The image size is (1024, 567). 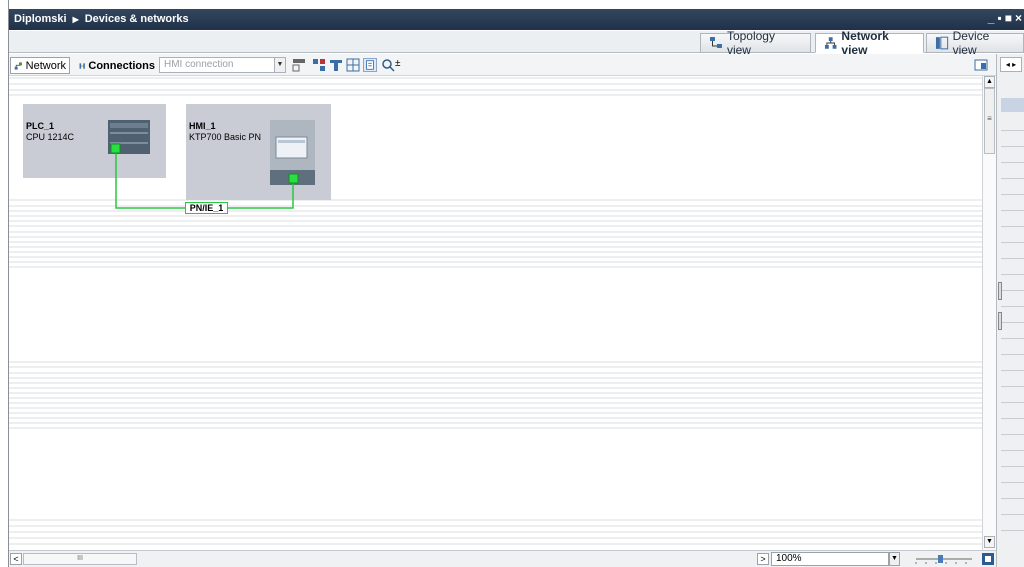 What do you see at coordinates (1011, 64) in the screenshot?
I see `side-panel-nav-icon: ◂ ▸` at bounding box center [1011, 64].